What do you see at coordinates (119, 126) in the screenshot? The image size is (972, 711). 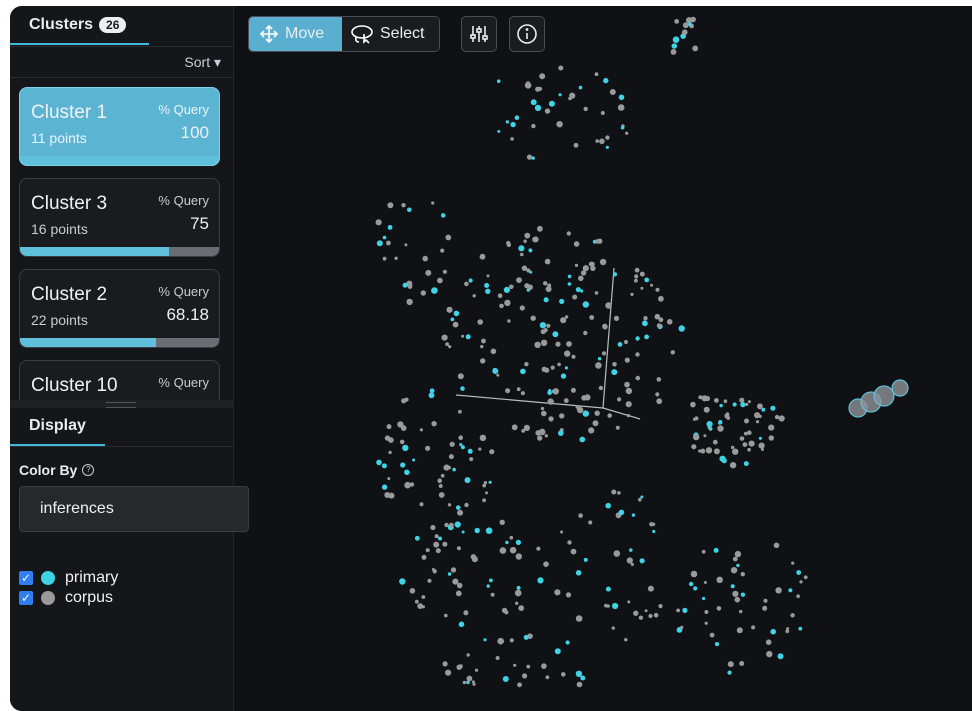 I see `cluster-card: Cluster 1 11 points % Query 100` at bounding box center [119, 126].